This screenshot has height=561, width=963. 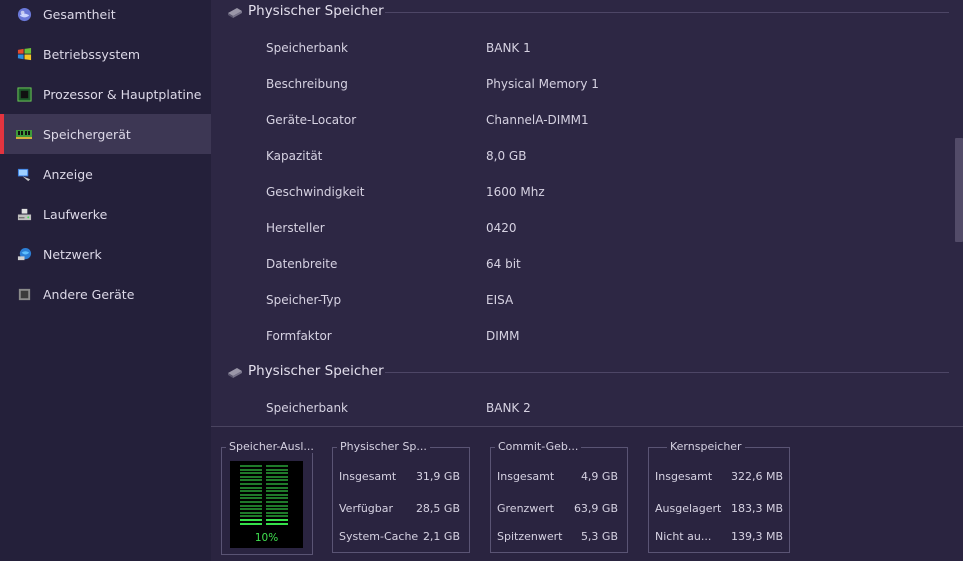 What do you see at coordinates (581, 192) in the screenshot?
I see `property-row: Geschwindigkeit 1600 Mhz` at bounding box center [581, 192].